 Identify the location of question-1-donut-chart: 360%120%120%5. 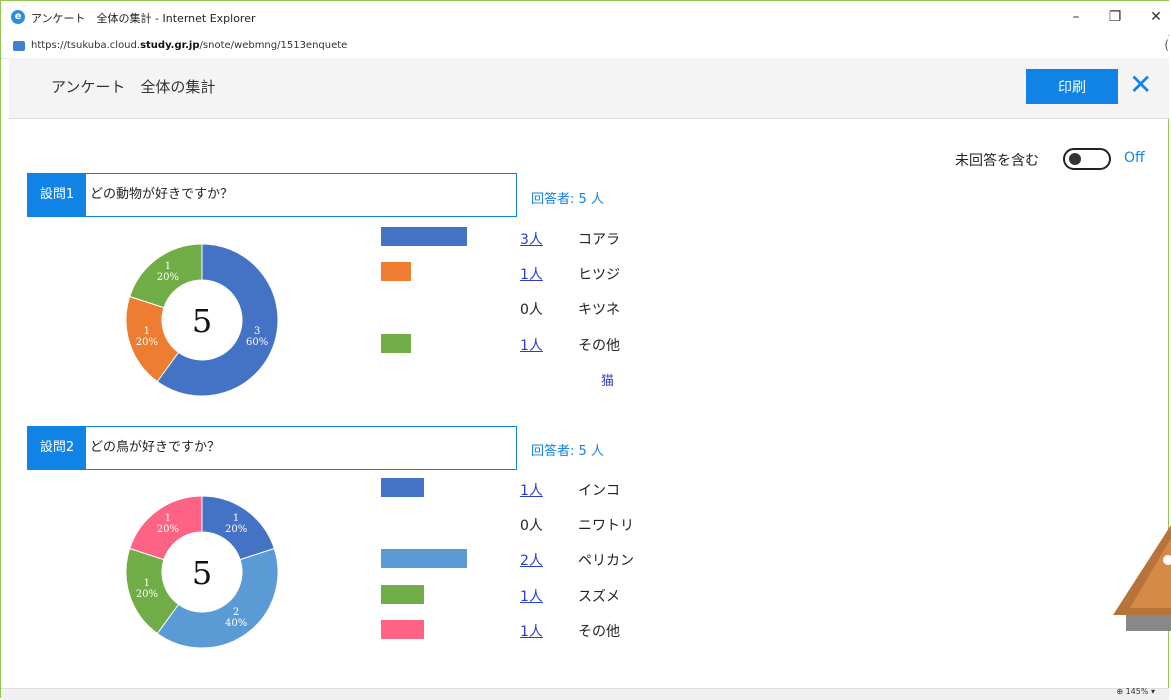
(202, 320).